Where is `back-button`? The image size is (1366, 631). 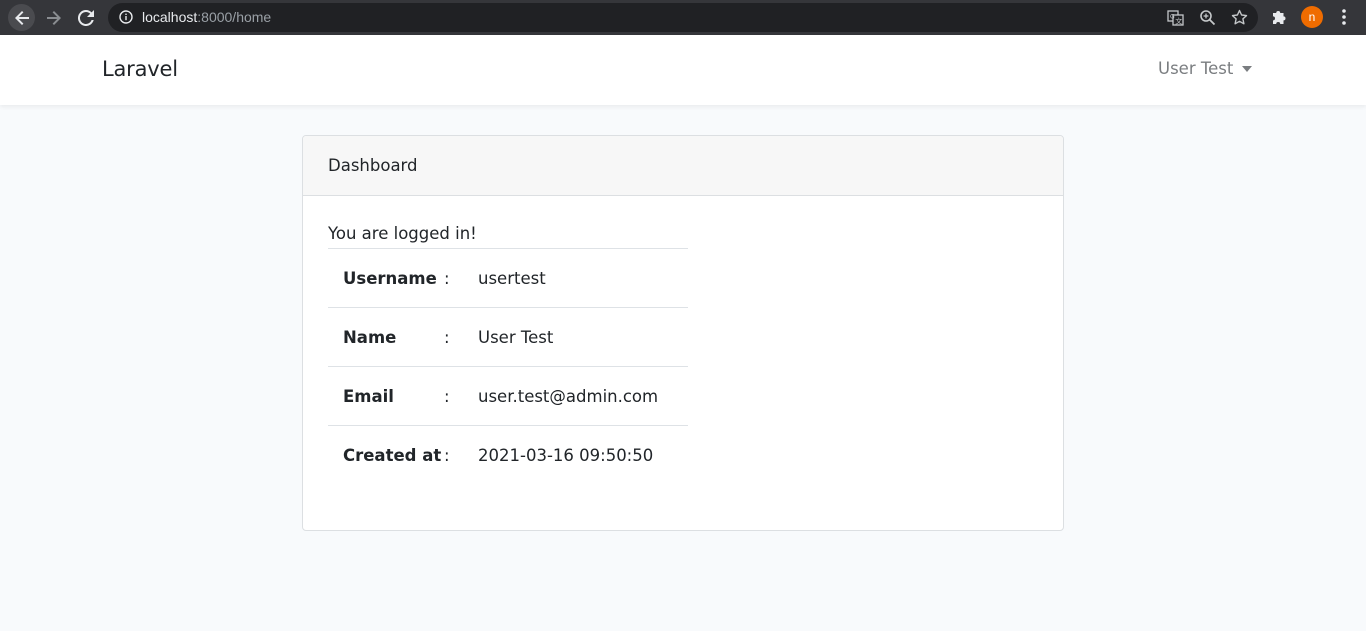 back-button is located at coordinates (21, 17).